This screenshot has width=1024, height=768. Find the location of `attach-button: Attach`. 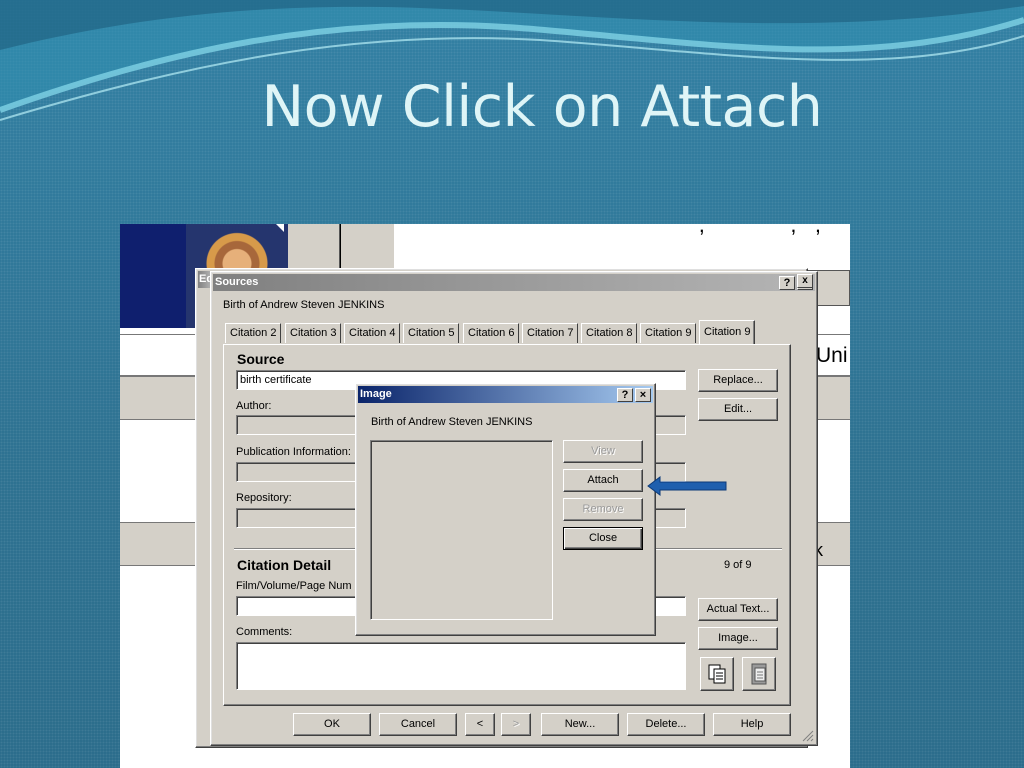

attach-button: Attach is located at coordinates (603, 480).